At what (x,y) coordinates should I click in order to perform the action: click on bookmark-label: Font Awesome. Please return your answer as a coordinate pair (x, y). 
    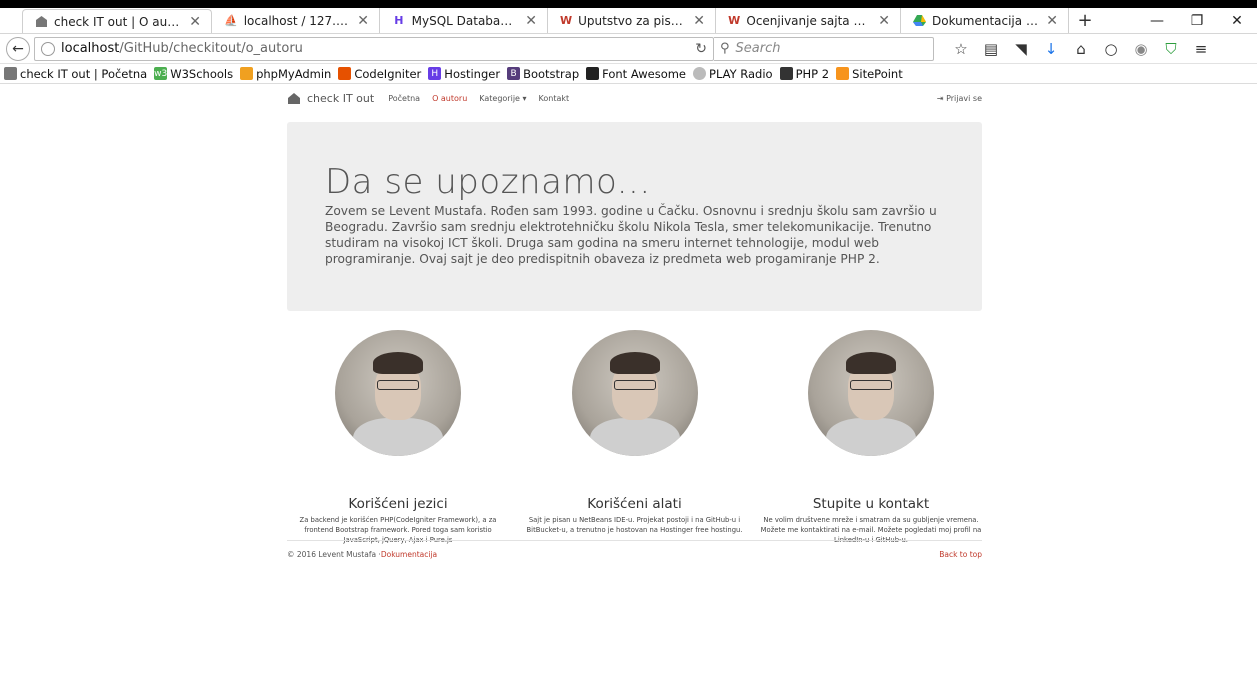
    Looking at the image, I should click on (644, 73).